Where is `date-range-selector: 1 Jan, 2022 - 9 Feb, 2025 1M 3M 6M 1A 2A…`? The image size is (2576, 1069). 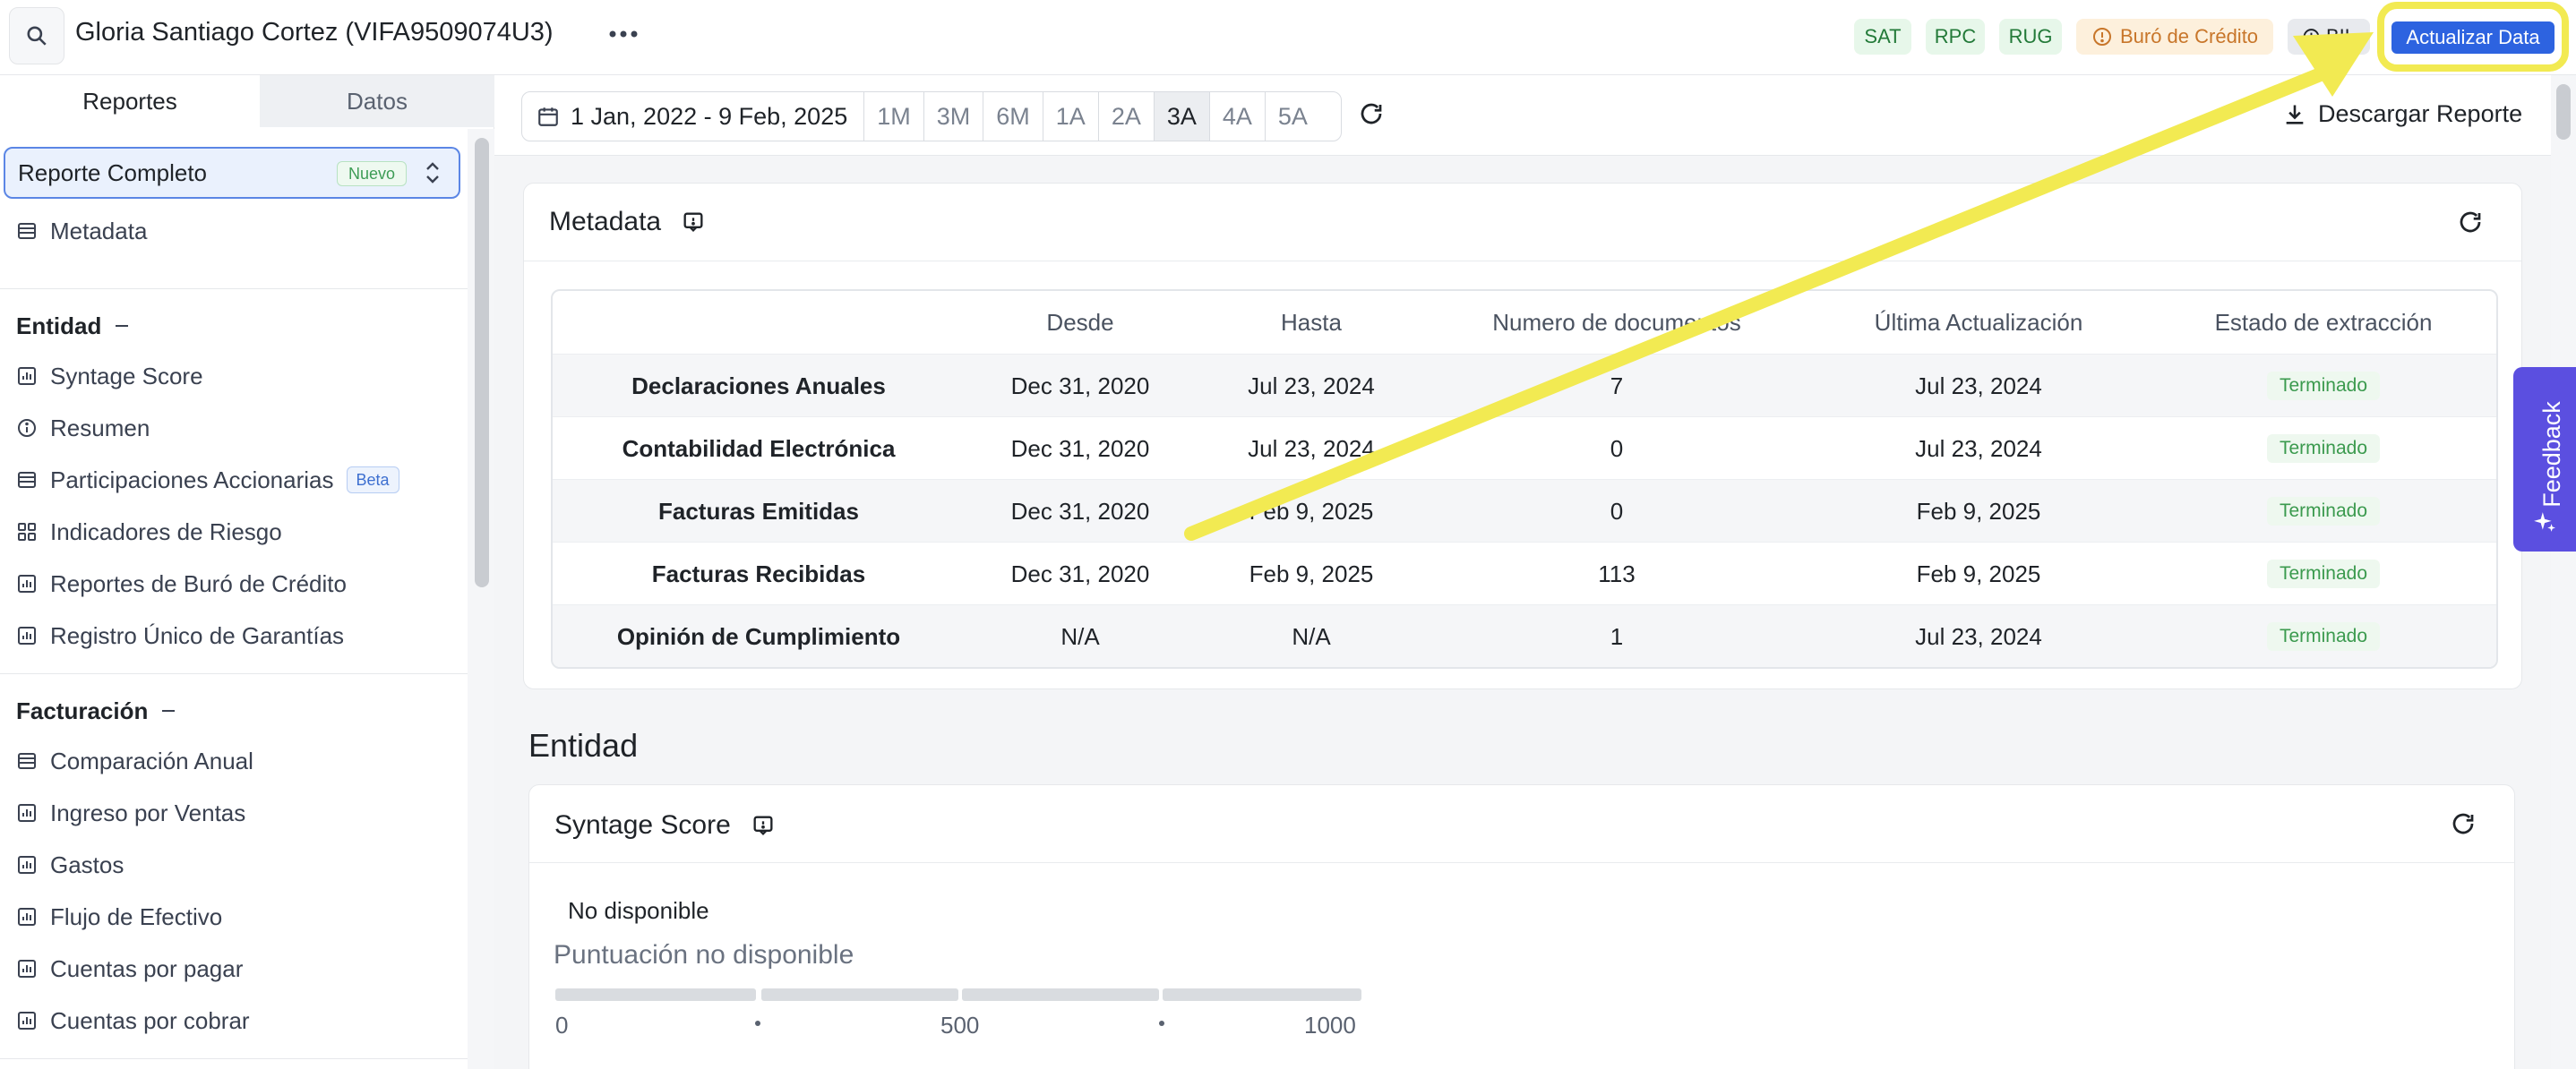
date-range-selector: 1 Jan, 2022 - 9 Feb, 2025 1M 3M 6M 1A 2A… is located at coordinates (931, 116).